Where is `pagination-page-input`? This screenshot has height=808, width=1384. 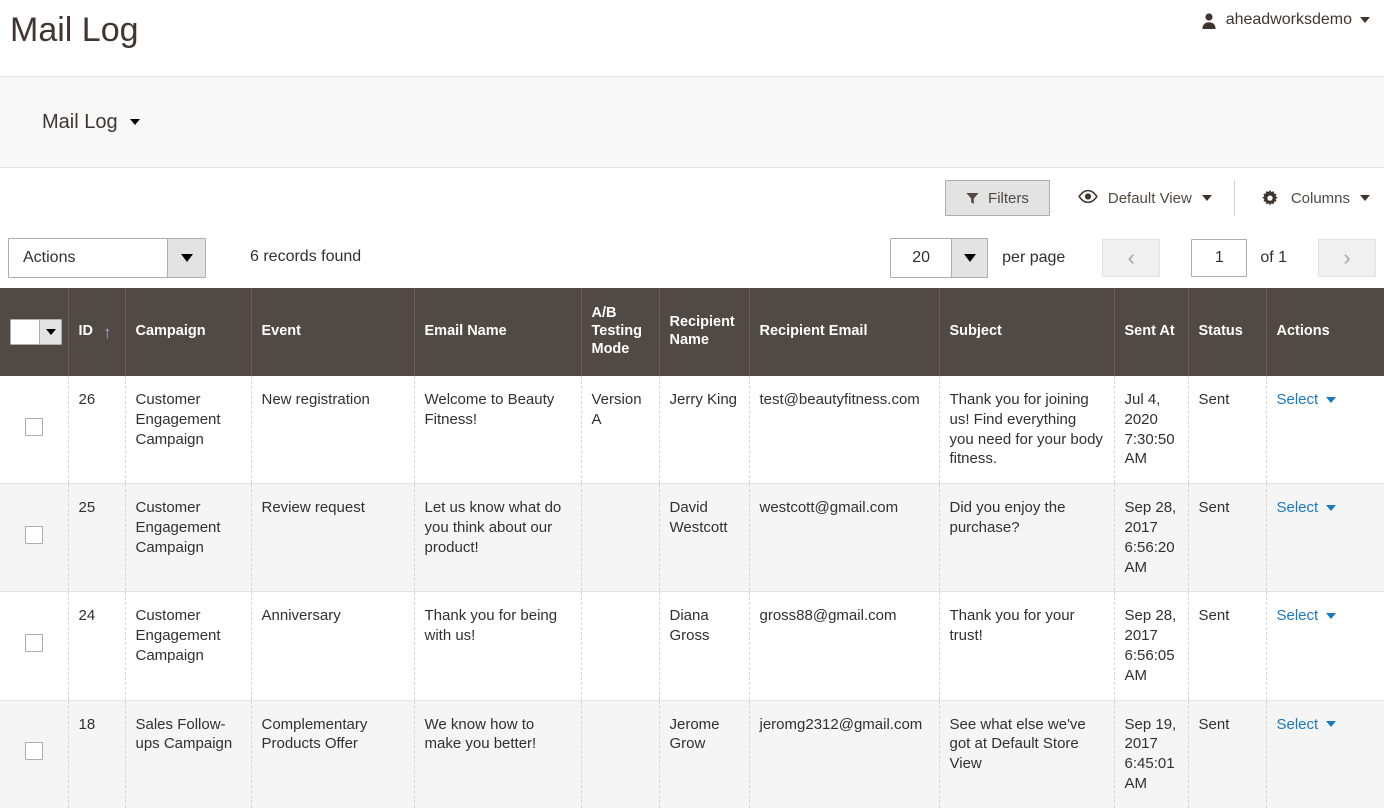
pagination-page-input is located at coordinates (1219, 258).